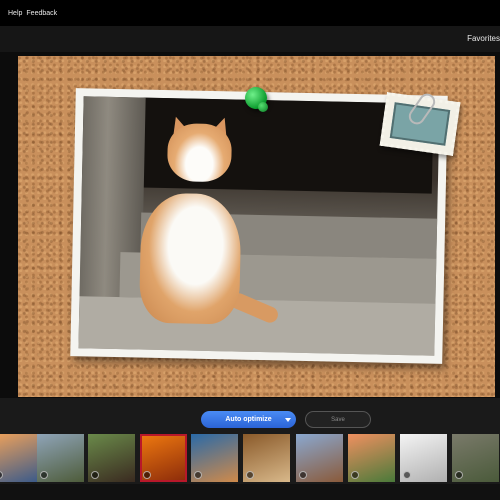 Image resolution: width=500 pixels, height=500 pixels. Describe the element at coordinates (288, 420) in the screenshot. I see `chevron-down-icon` at that location.